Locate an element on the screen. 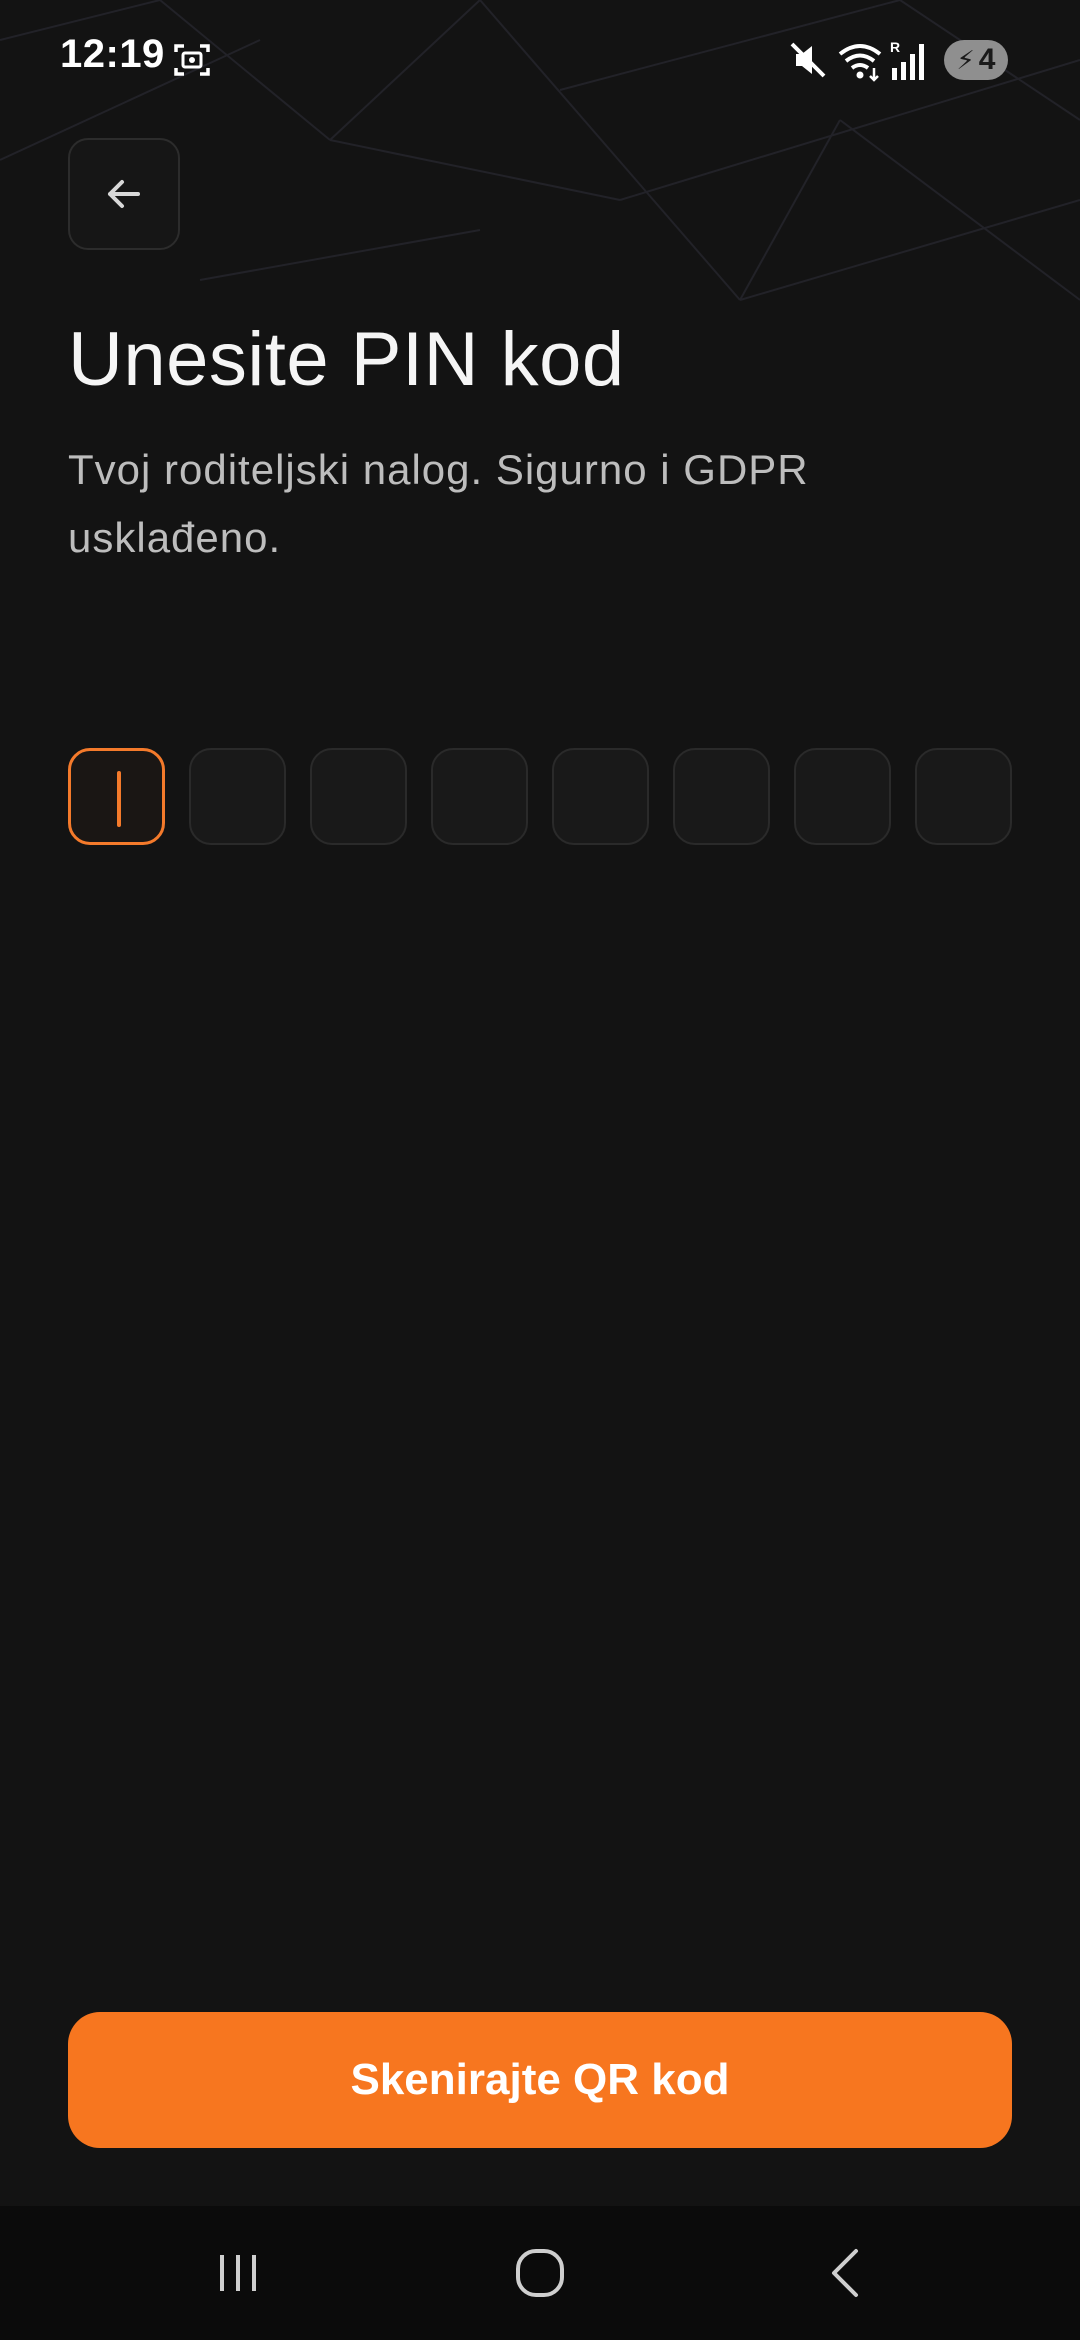 Image resolution: width=1080 pixels, height=2340 pixels. wifi-icon is located at coordinates (860, 63).